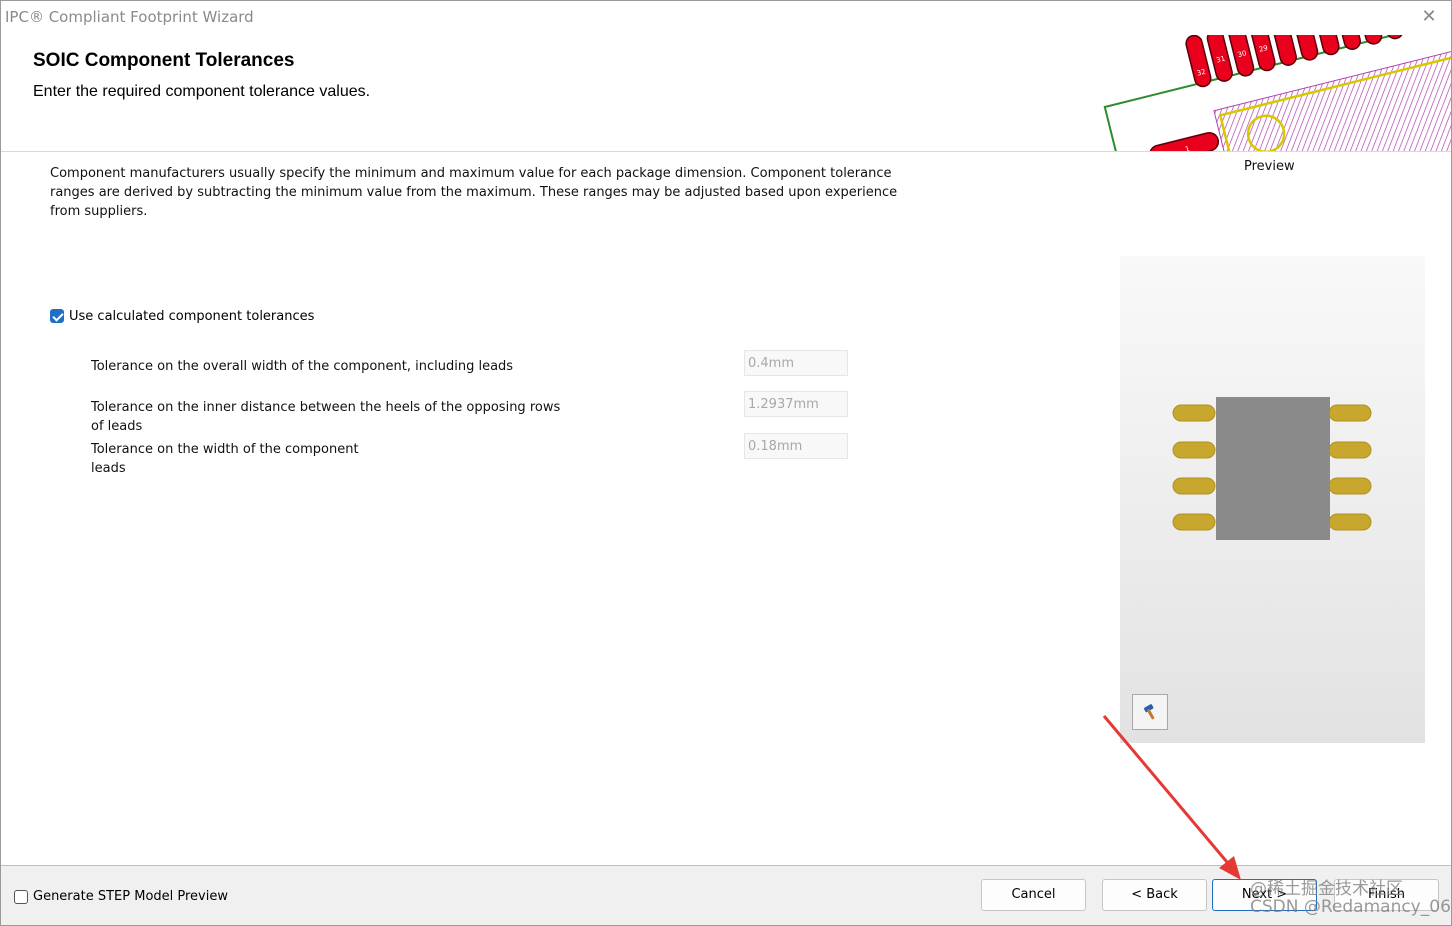  I want to click on preview-component-body, so click(1273, 468).